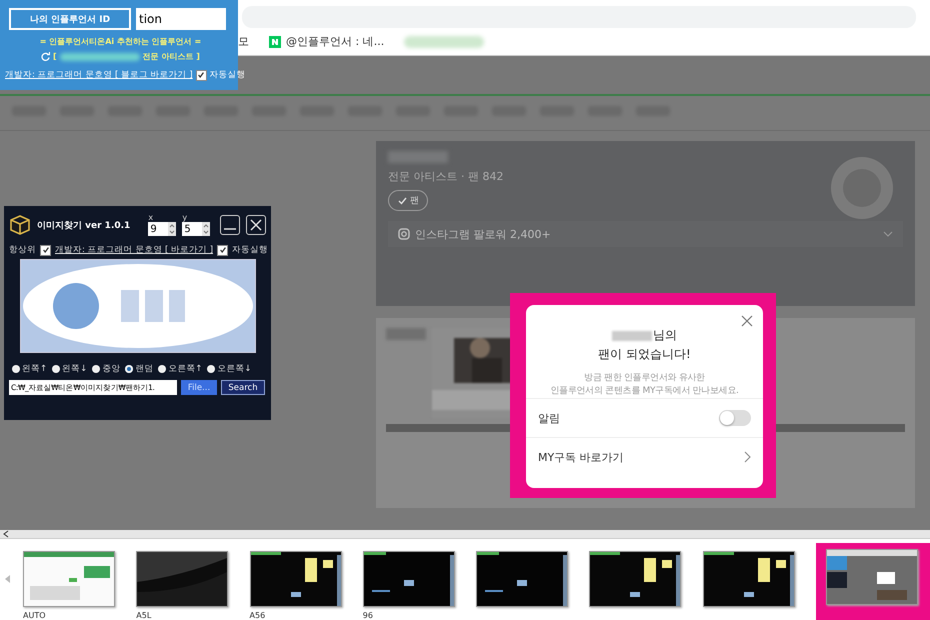 This screenshot has width=930, height=620. I want to click on spin-label: x, so click(151, 218).